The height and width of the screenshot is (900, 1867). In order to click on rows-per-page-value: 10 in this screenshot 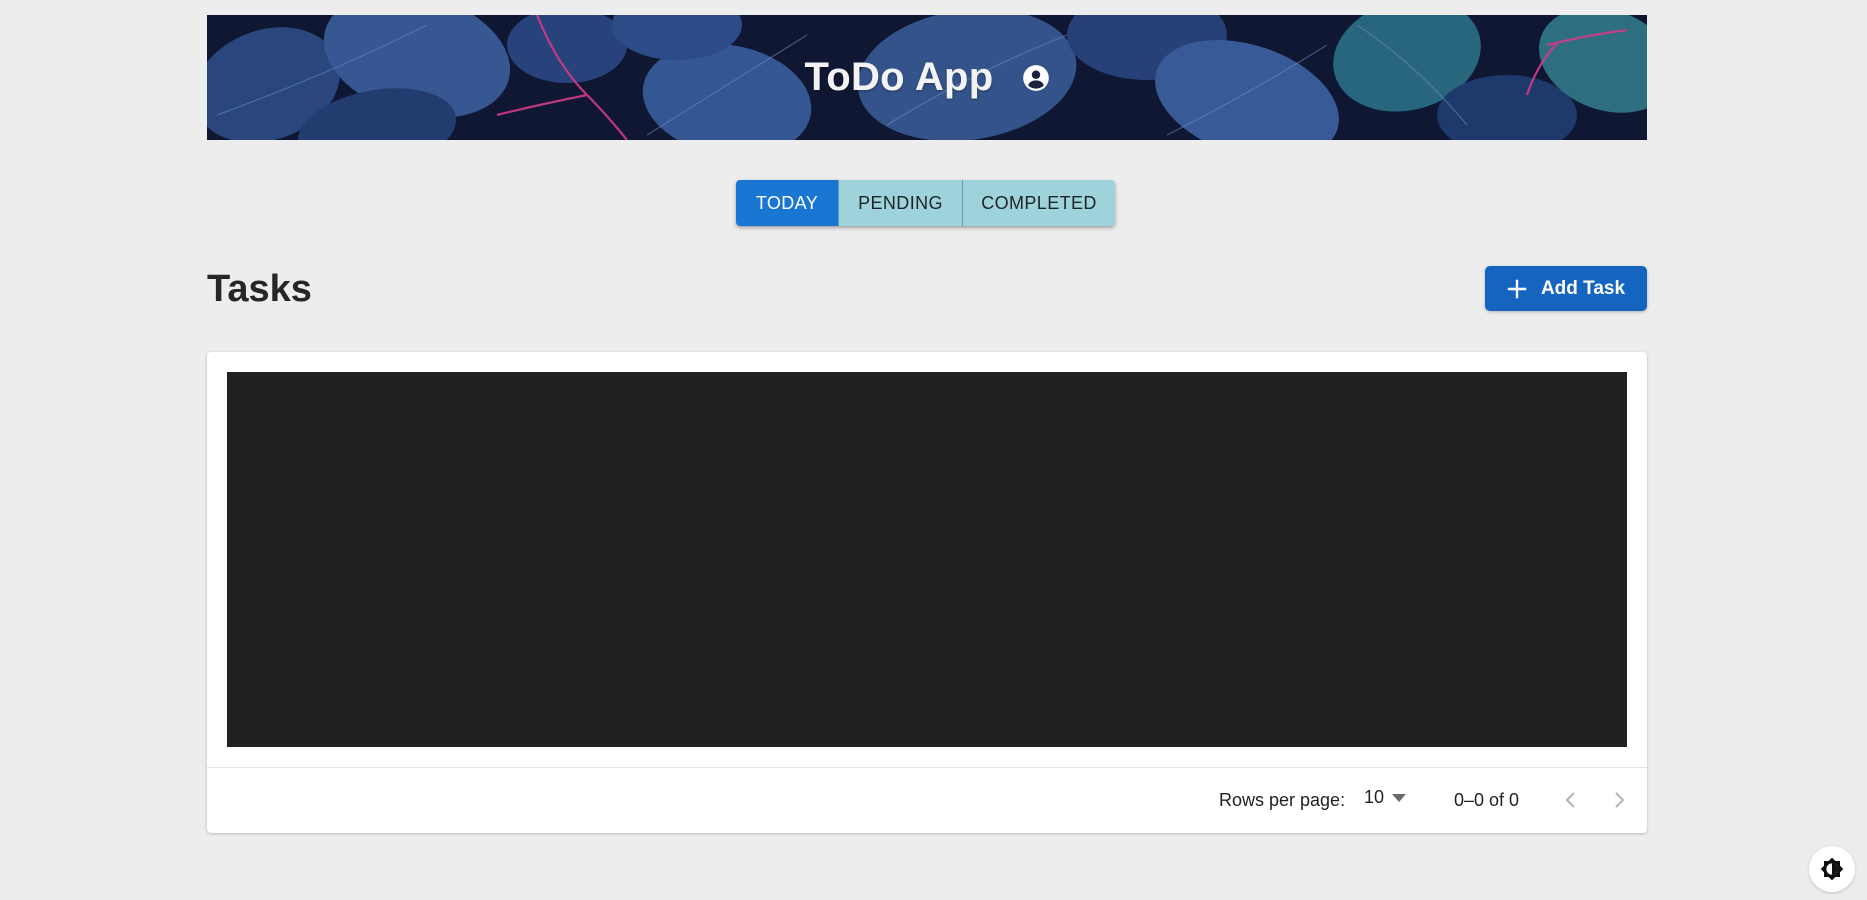, I will do `click(1374, 797)`.